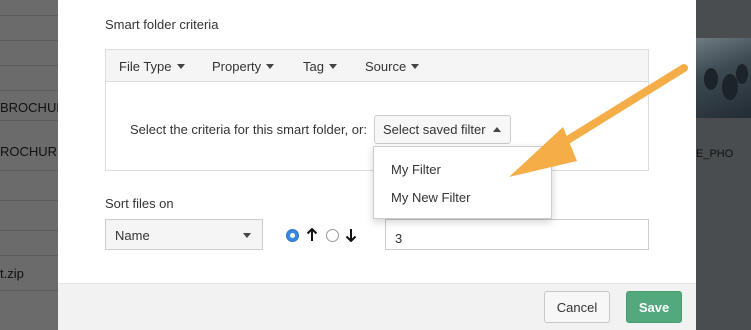 The image size is (751, 330). I want to click on background-thumbnail-image, so click(723, 78).